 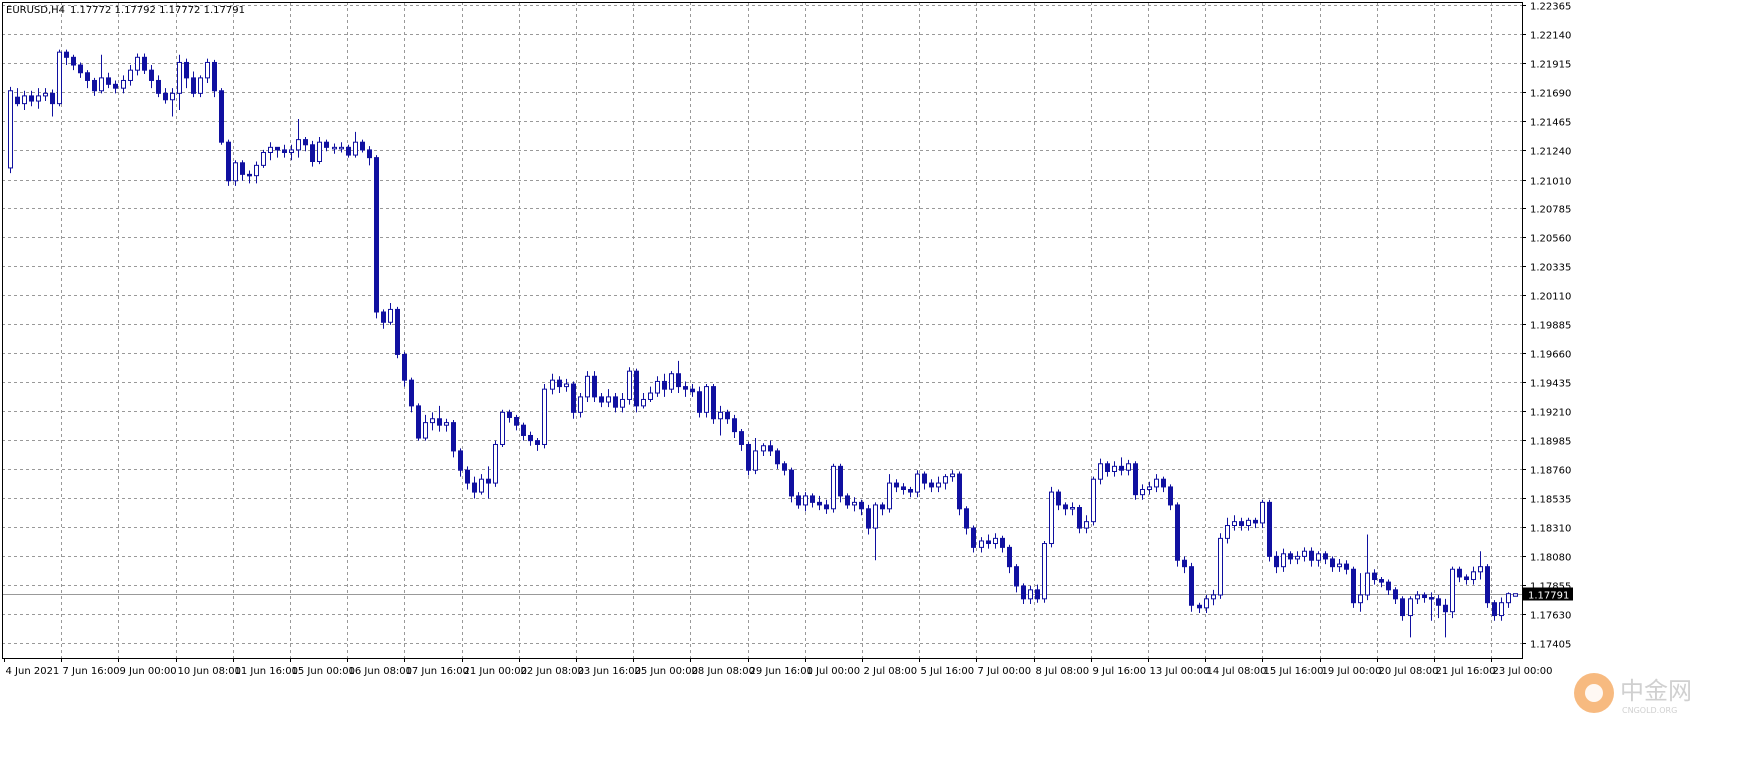 What do you see at coordinates (1294, 671) in the screenshot?
I see `x-tick-label: 15 Jul 16:00` at bounding box center [1294, 671].